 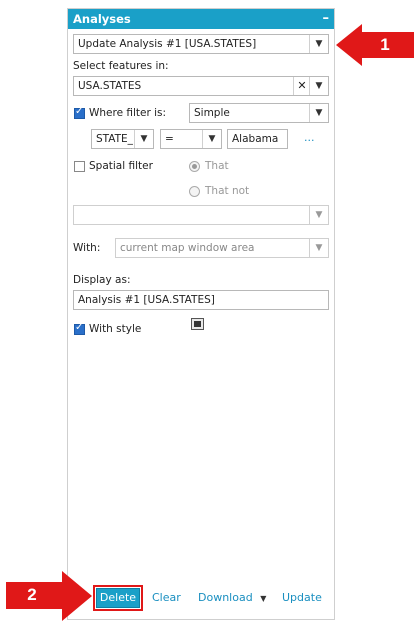 I want to click on panel-header: Analyses –, so click(x=201, y=19).